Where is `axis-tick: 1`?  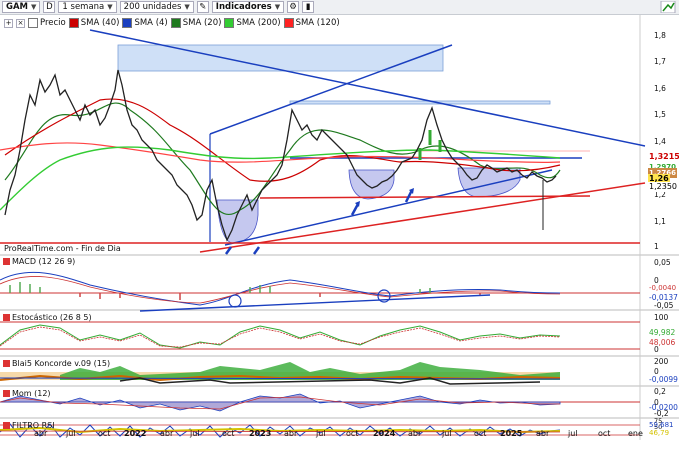 axis-tick: 1 is located at coordinates (656, 246).